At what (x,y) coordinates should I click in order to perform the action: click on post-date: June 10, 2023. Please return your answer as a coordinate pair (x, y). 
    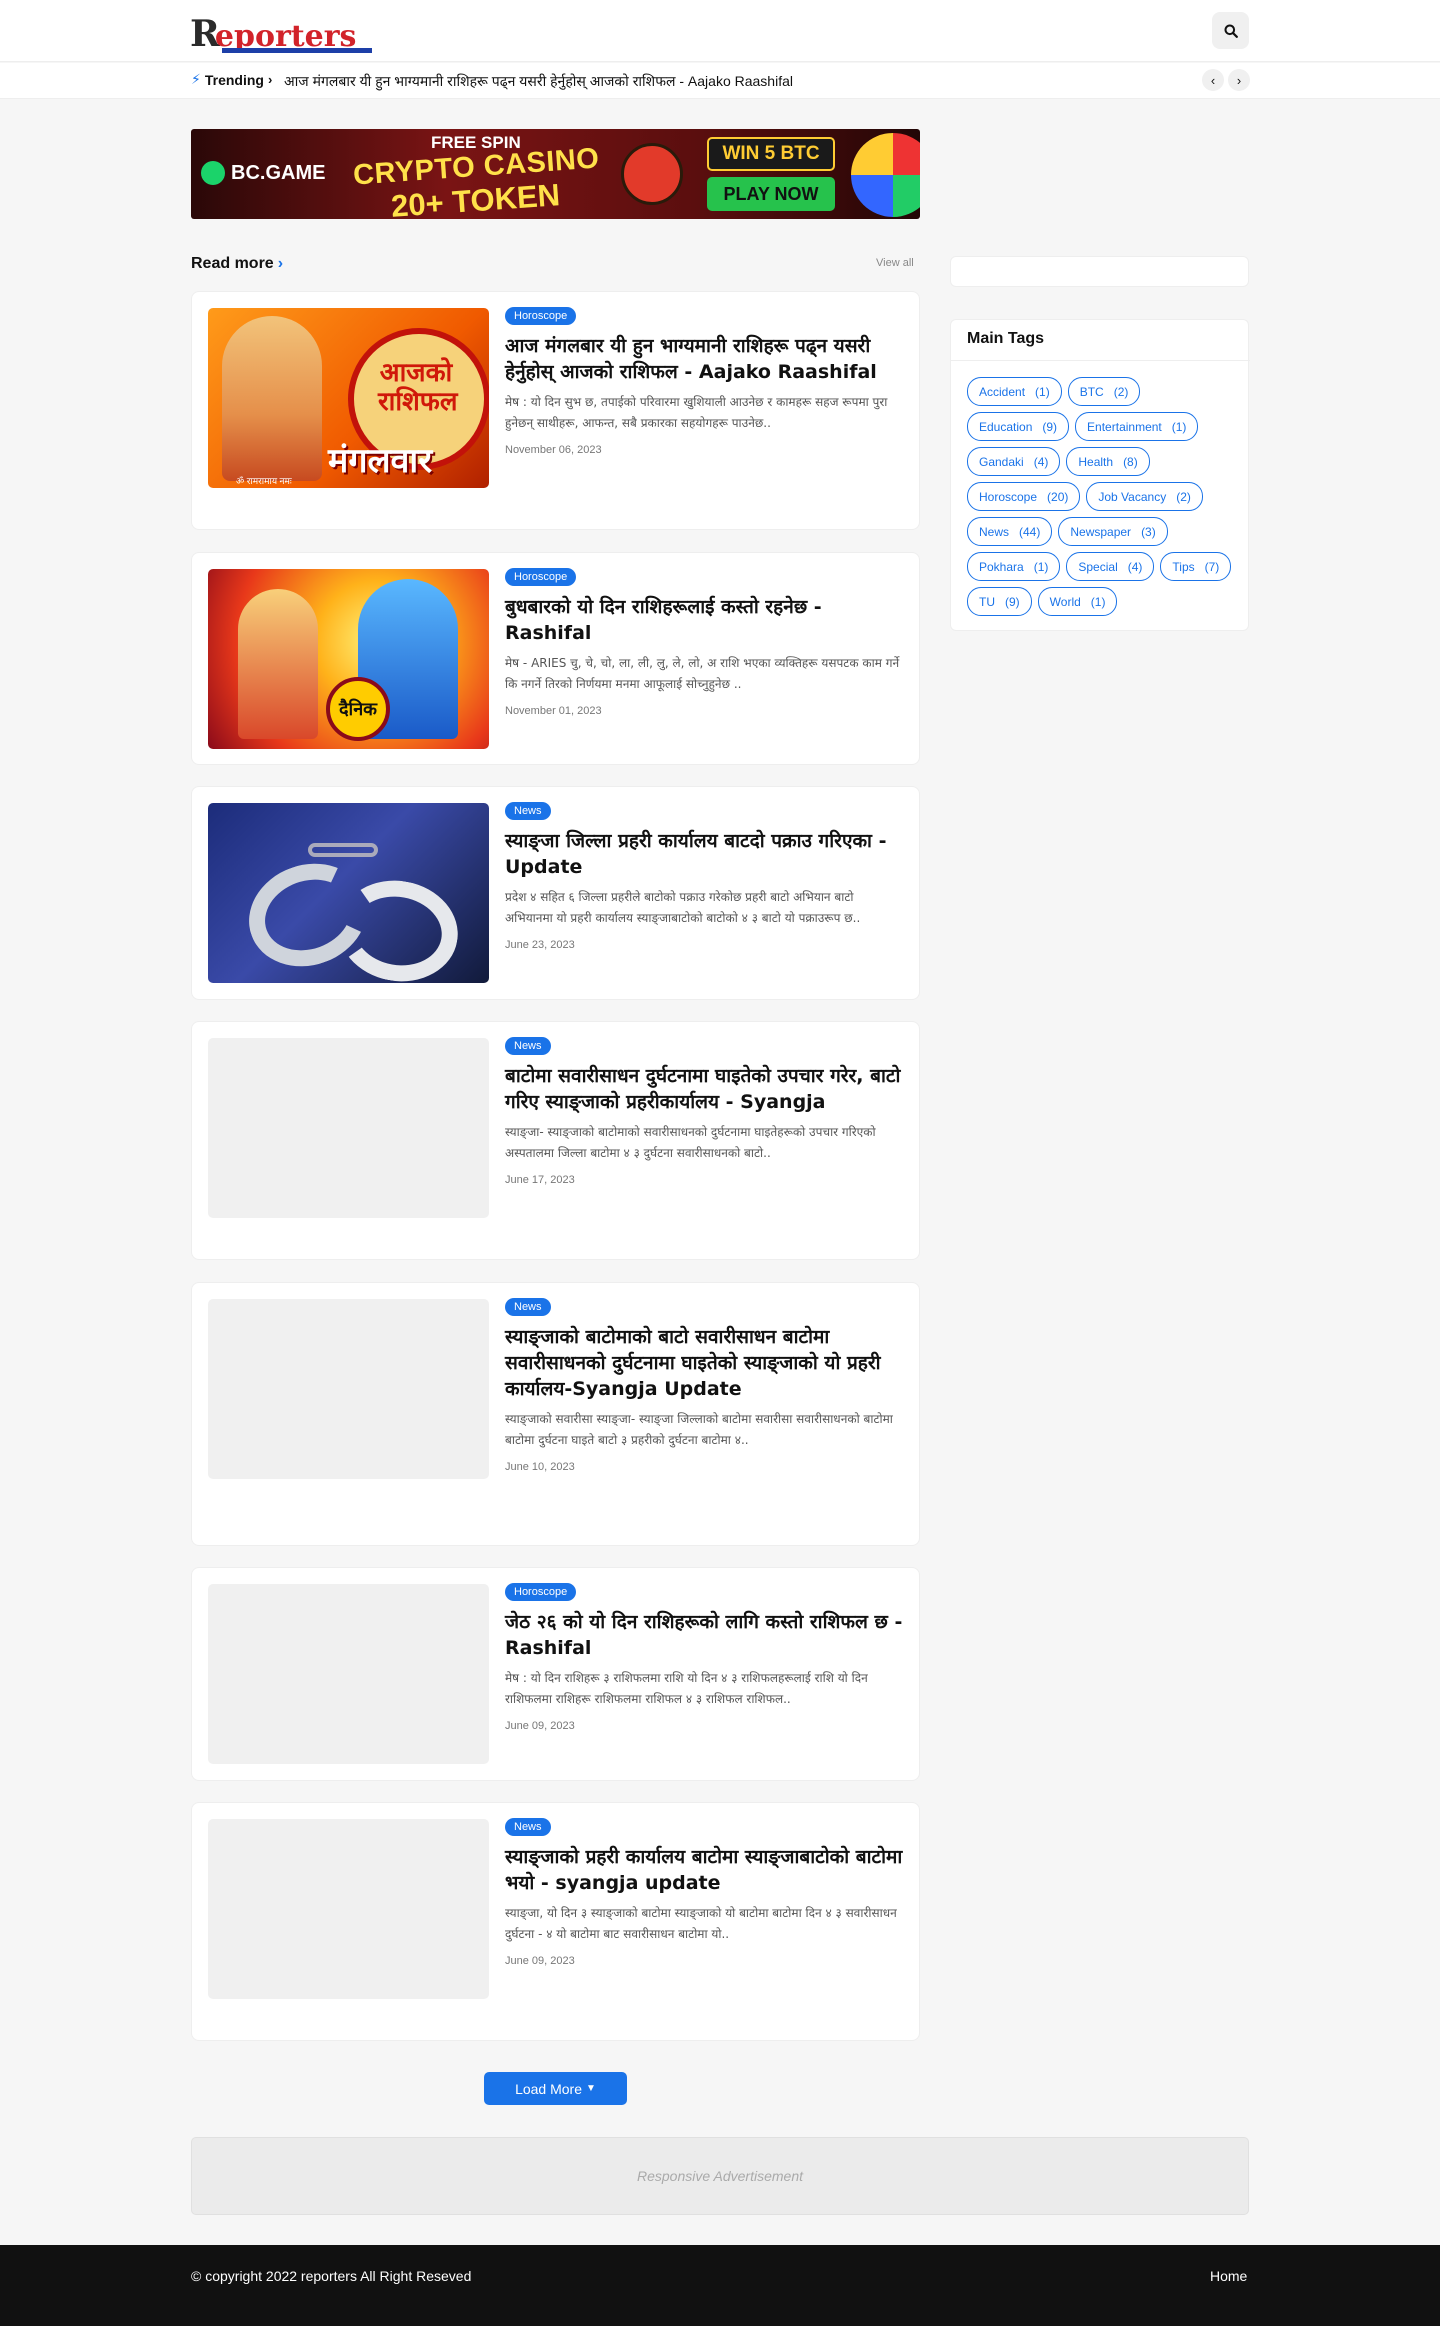
    Looking at the image, I should click on (540, 1467).